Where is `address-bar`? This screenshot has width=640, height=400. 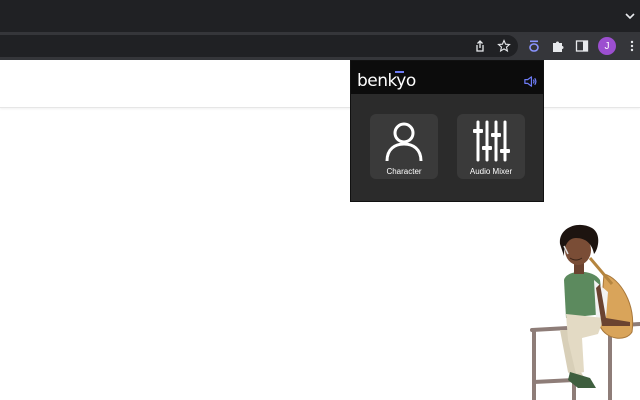
address-bar is located at coordinates (259, 46).